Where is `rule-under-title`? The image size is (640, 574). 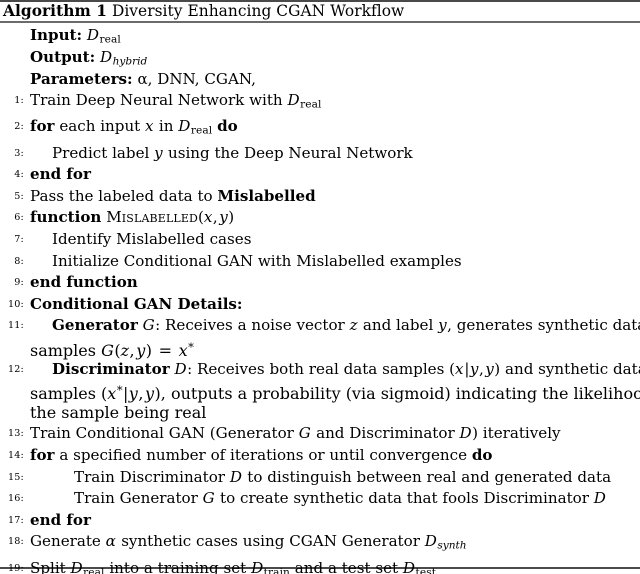
rule-under-title is located at coordinates (320, 22).